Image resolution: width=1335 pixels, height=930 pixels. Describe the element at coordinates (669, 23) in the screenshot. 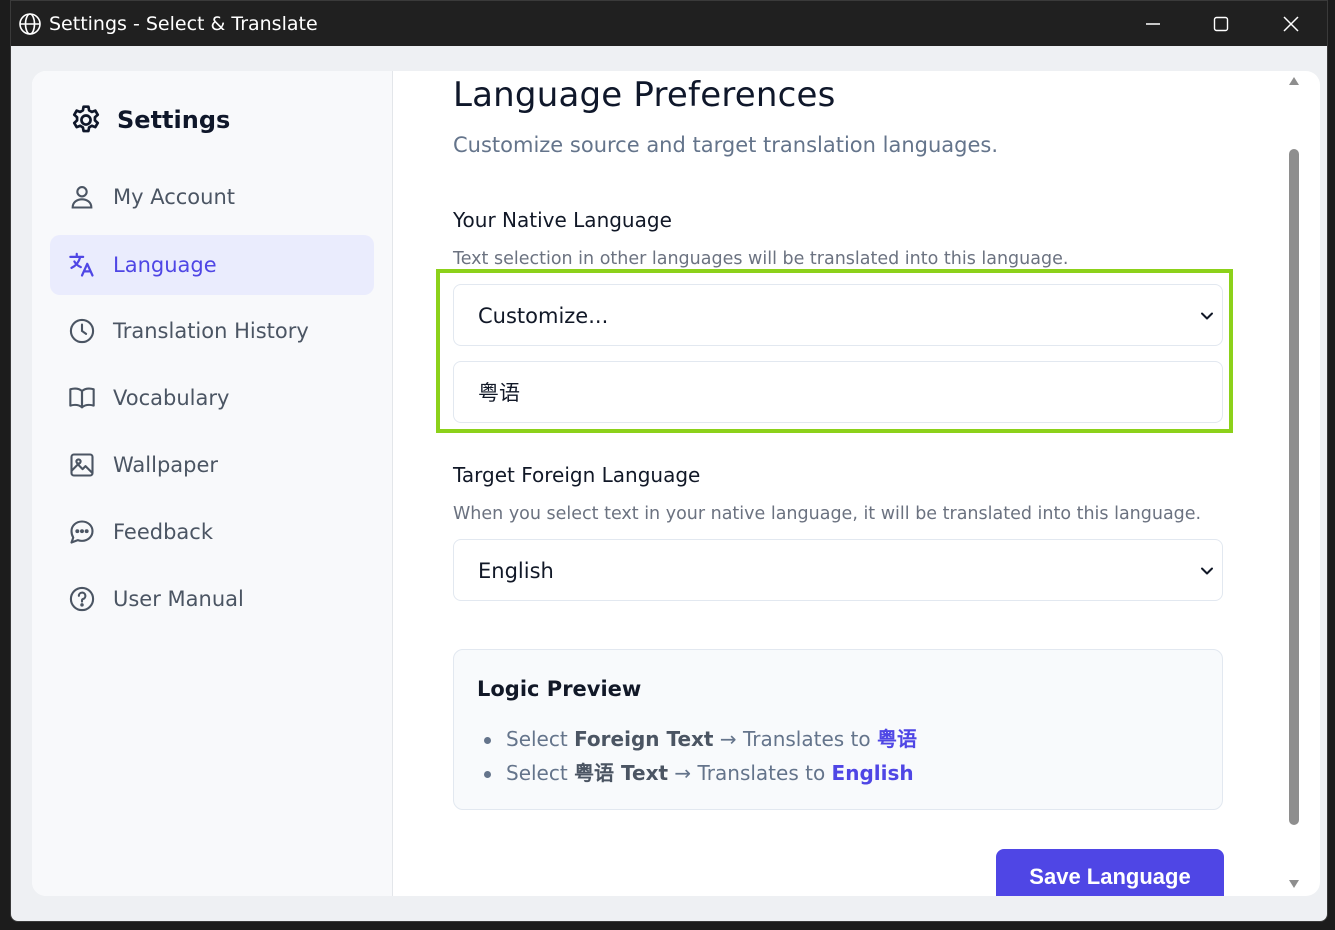

I see `title-bar: Settings - Select & Translate` at that location.